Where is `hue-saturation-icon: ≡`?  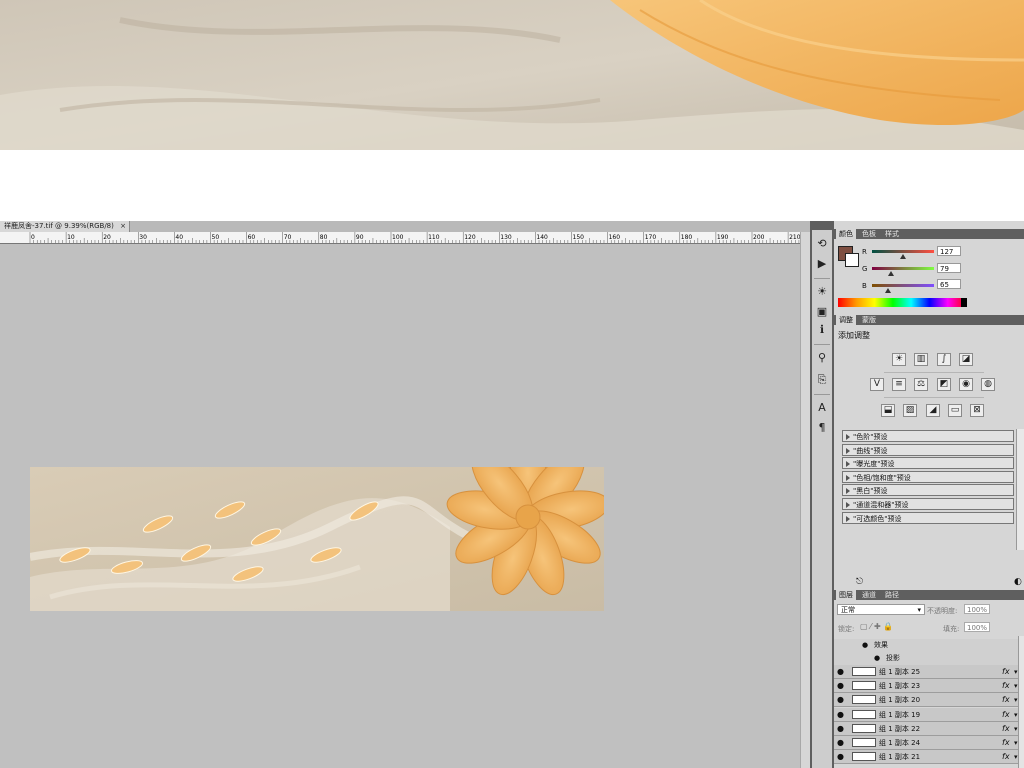 hue-saturation-icon: ≡ is located at coordinates (899, 384).